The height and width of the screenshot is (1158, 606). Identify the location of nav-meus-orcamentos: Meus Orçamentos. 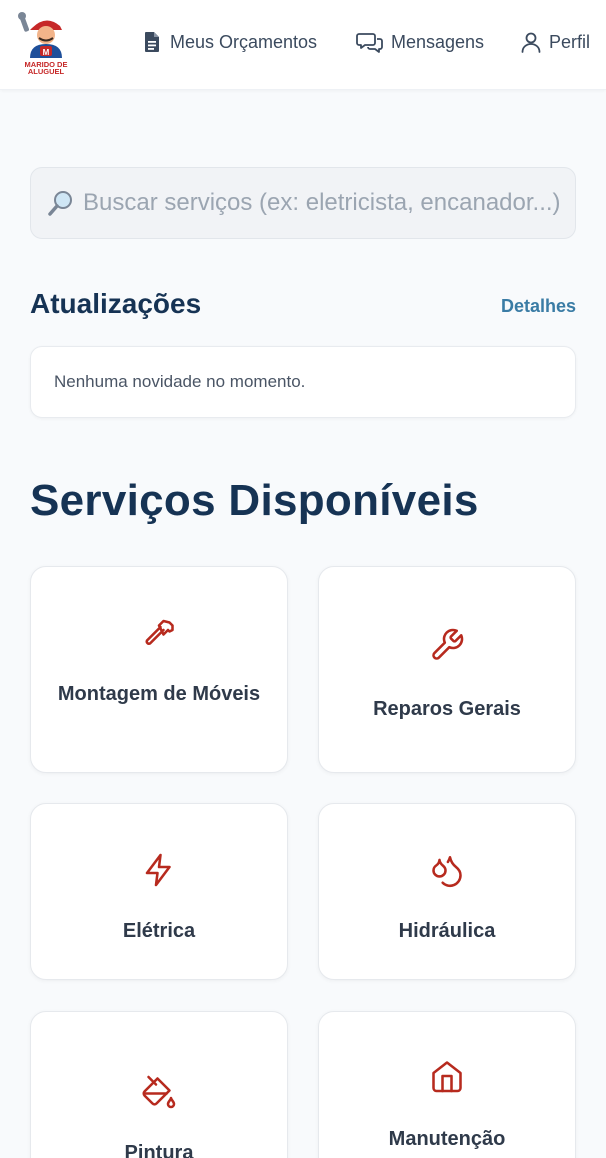
(228, 42).